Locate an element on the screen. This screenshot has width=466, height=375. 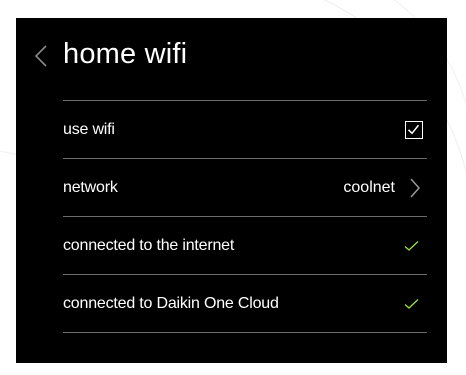
chevron-left-icon is located at coordinates (40, 56).